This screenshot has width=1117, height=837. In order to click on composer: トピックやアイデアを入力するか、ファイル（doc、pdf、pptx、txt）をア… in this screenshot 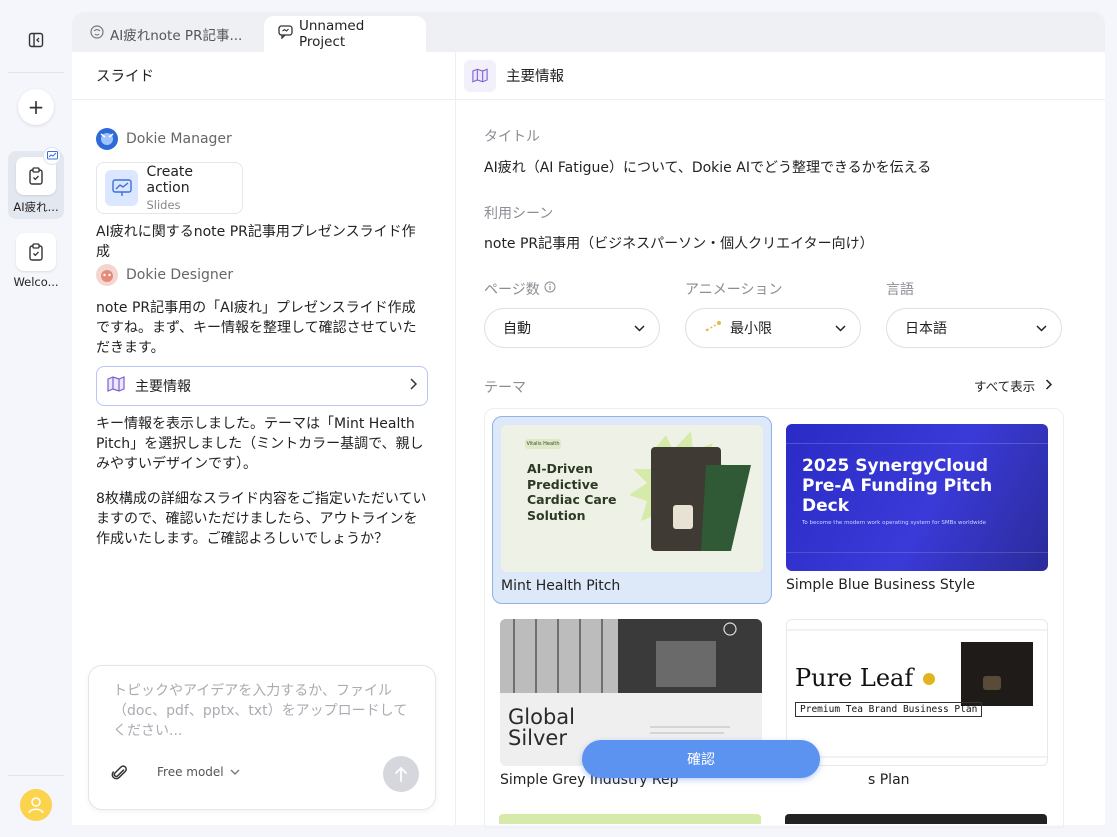, I will do `click(262, 737)`.